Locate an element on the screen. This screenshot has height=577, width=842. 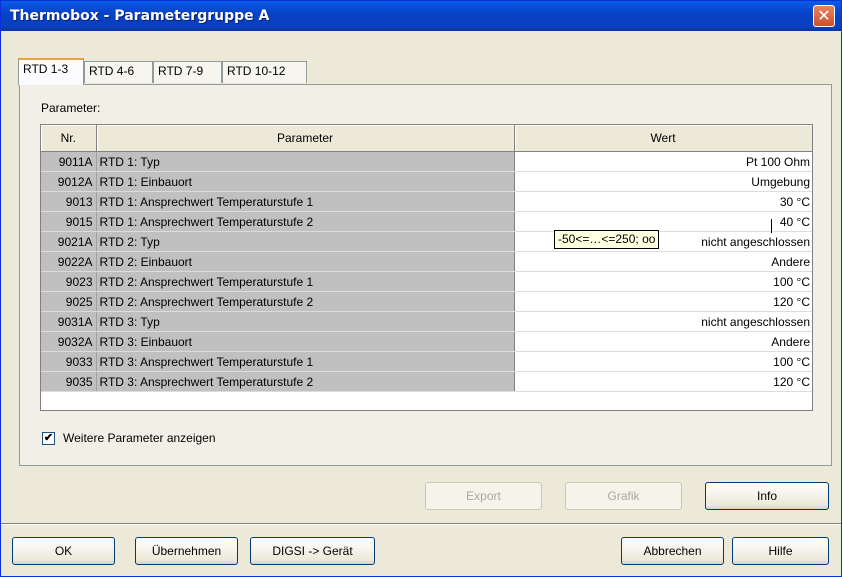
export-button: Export is located at coordinates (483, 496).